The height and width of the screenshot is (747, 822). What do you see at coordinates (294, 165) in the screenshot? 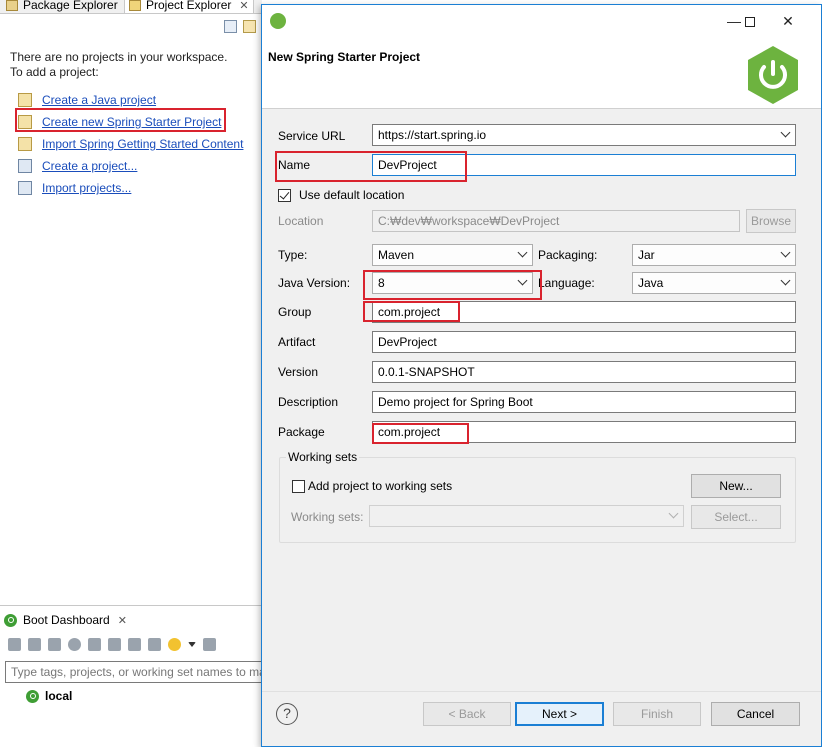
I see `name-label: Name` at bounding box center [294, 165].